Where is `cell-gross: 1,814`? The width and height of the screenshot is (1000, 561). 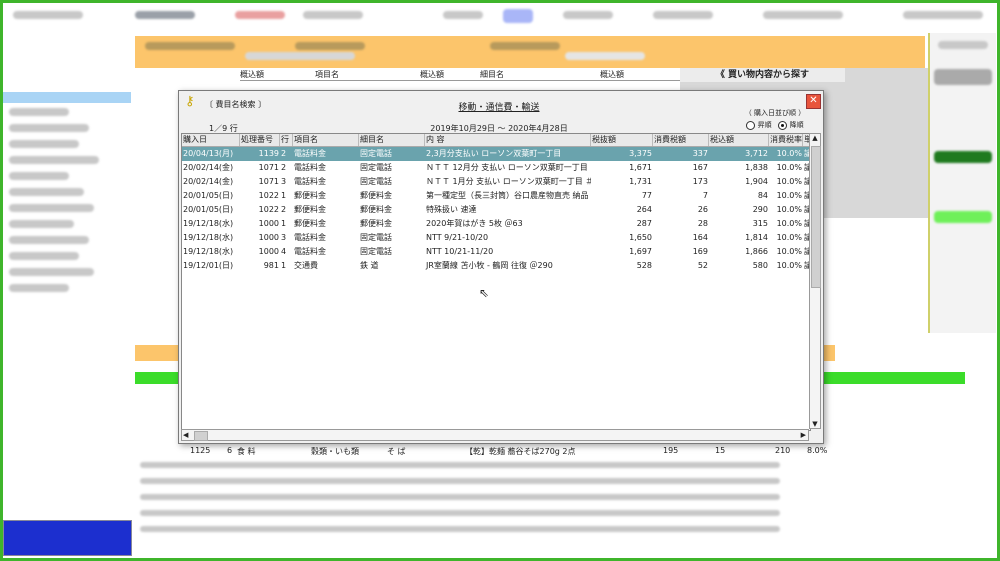
cell-gross: 1,814 is located at coordinates (756, 237).